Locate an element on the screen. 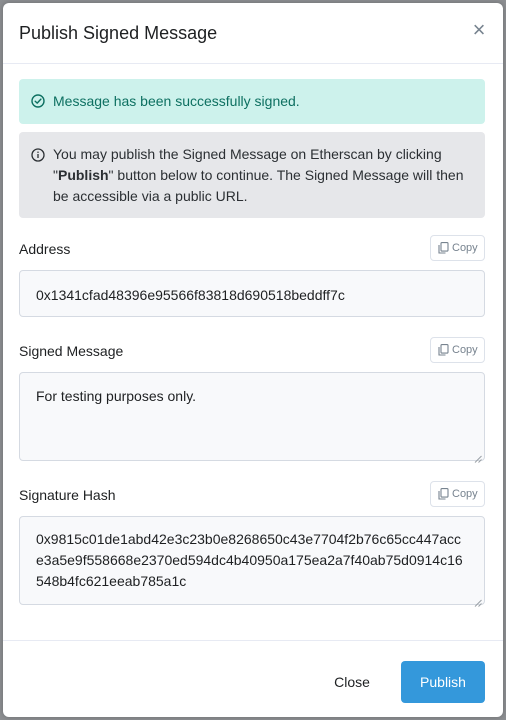 The width and height of the screenshot is (506, 720). signature-hash-label: Signature Hash is located at coordinates (67, 495).